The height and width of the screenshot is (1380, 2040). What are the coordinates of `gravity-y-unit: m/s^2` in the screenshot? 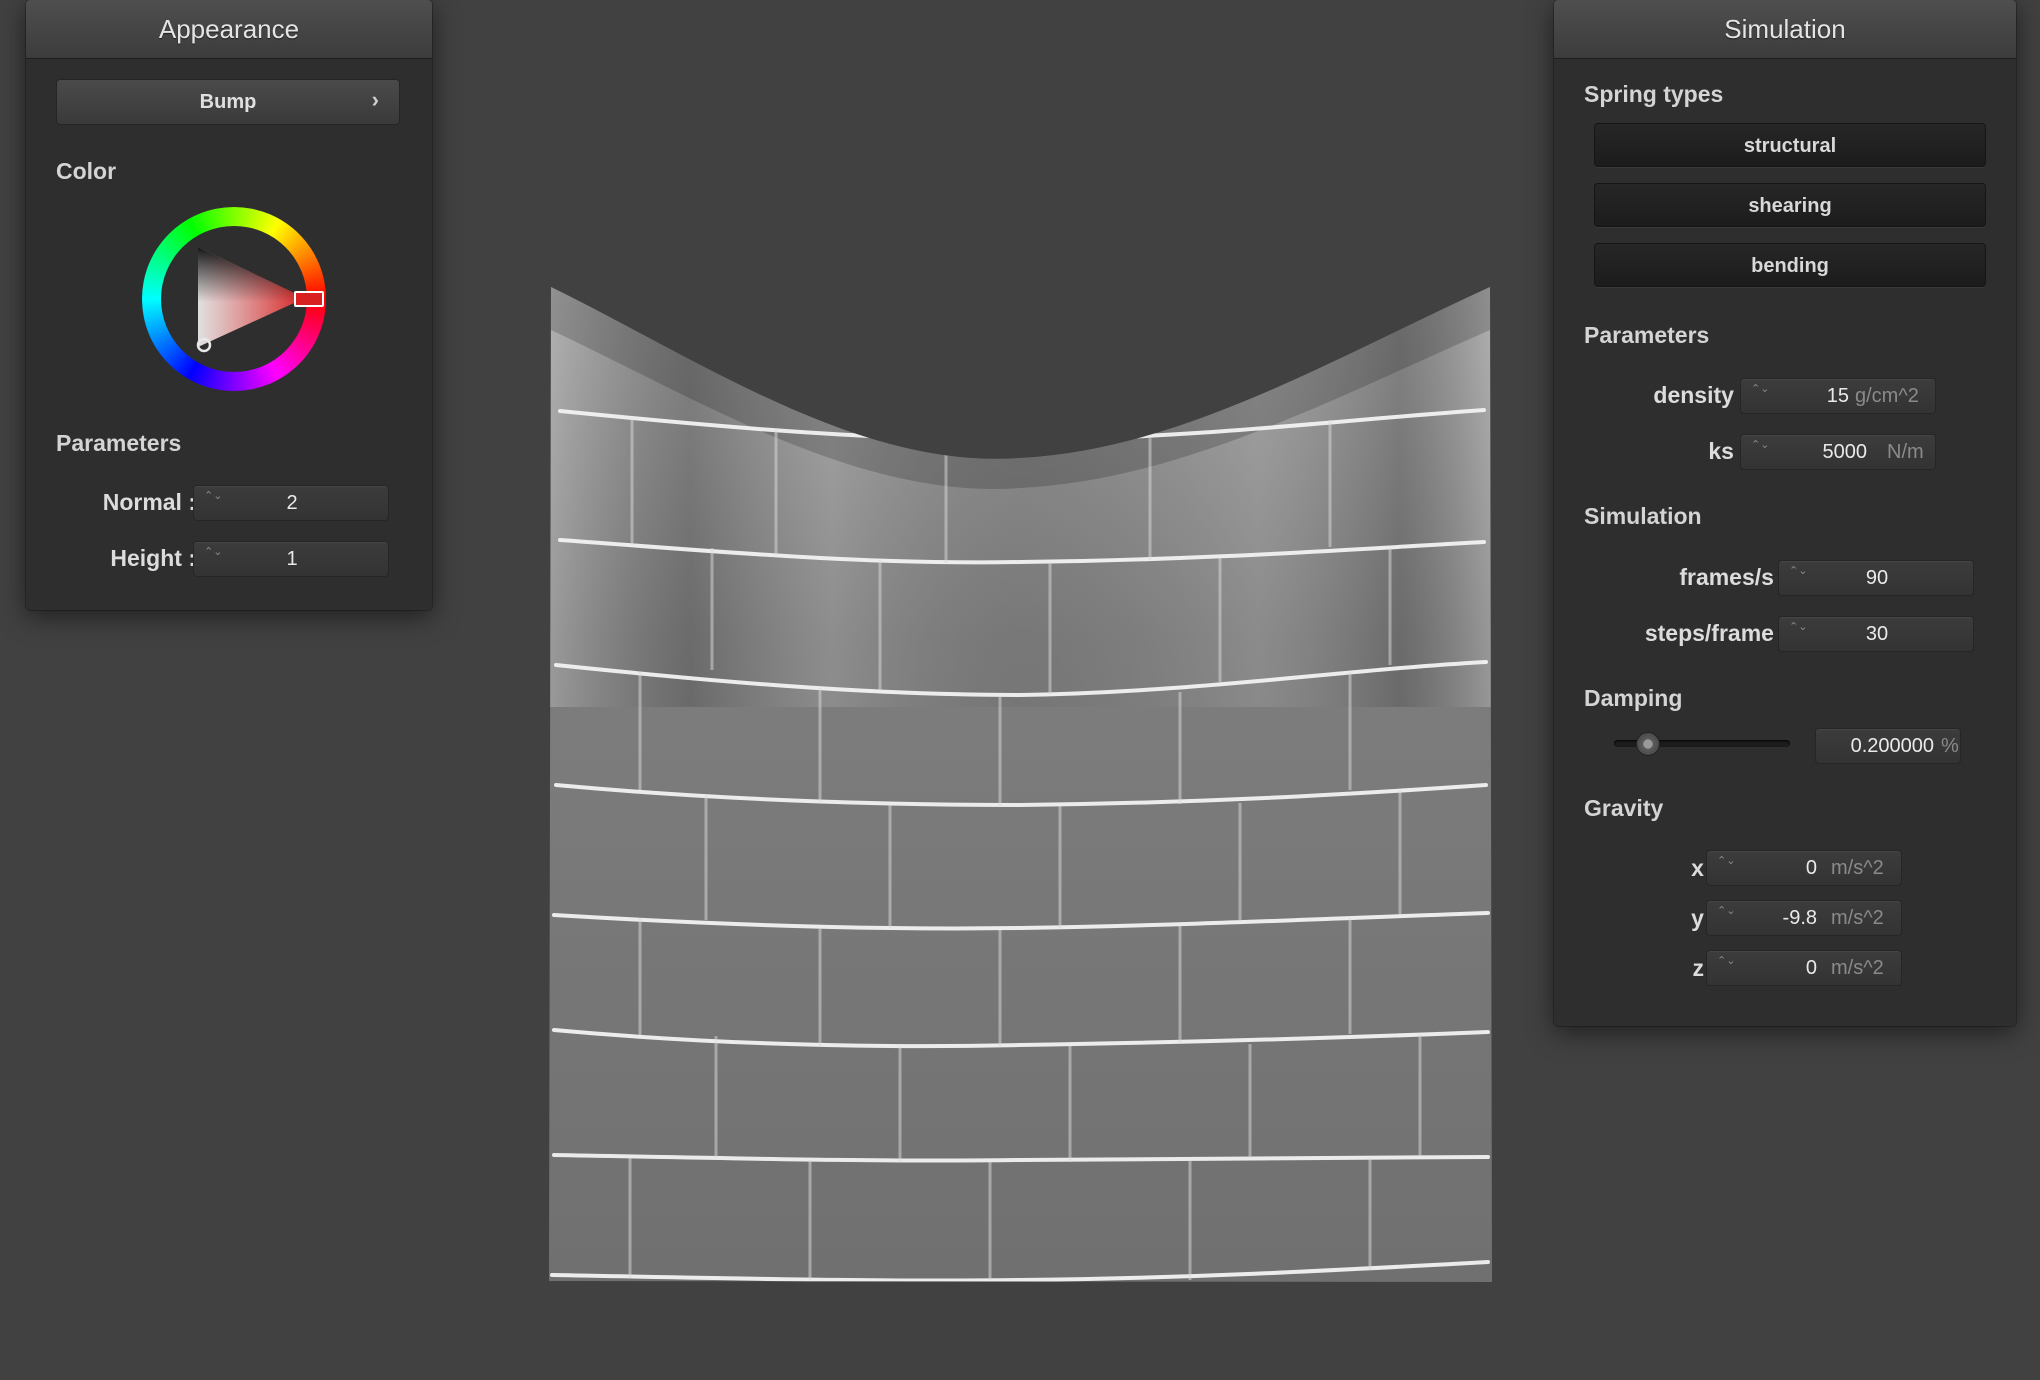 It's located at (1857, 918).